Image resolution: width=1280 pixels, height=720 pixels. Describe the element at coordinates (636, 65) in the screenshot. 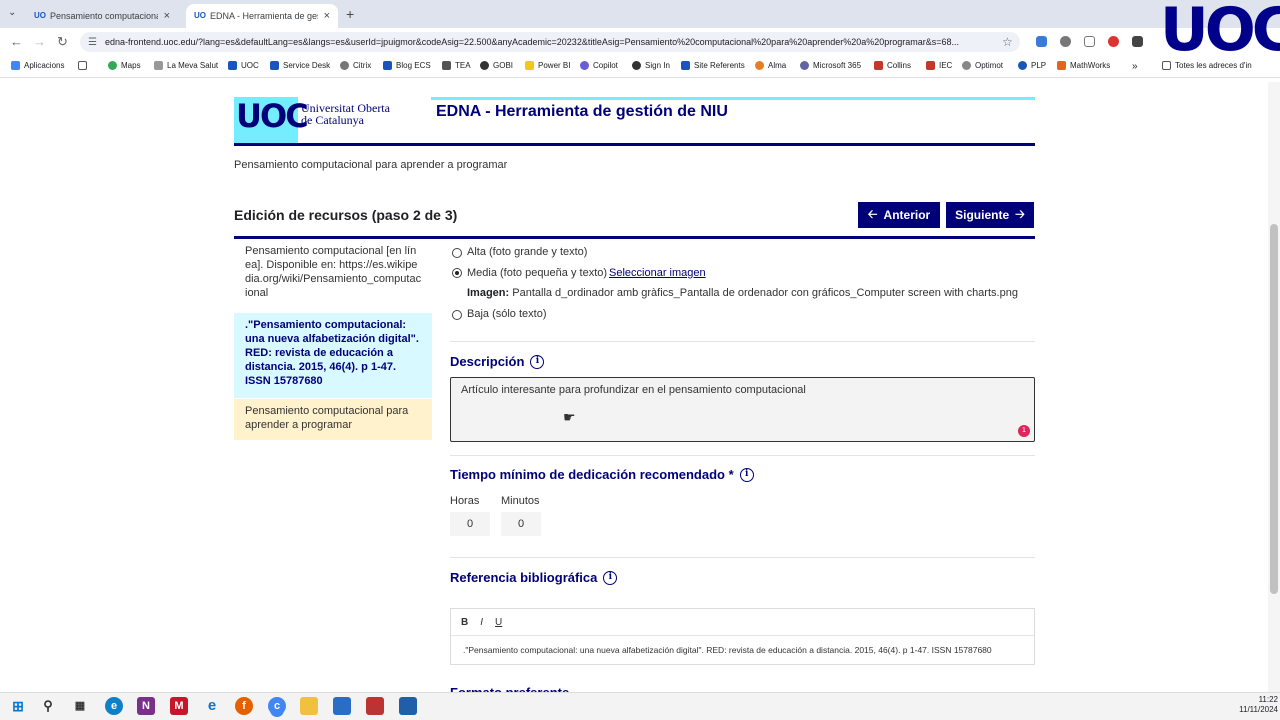

I see `sign-in-icon` at that location.